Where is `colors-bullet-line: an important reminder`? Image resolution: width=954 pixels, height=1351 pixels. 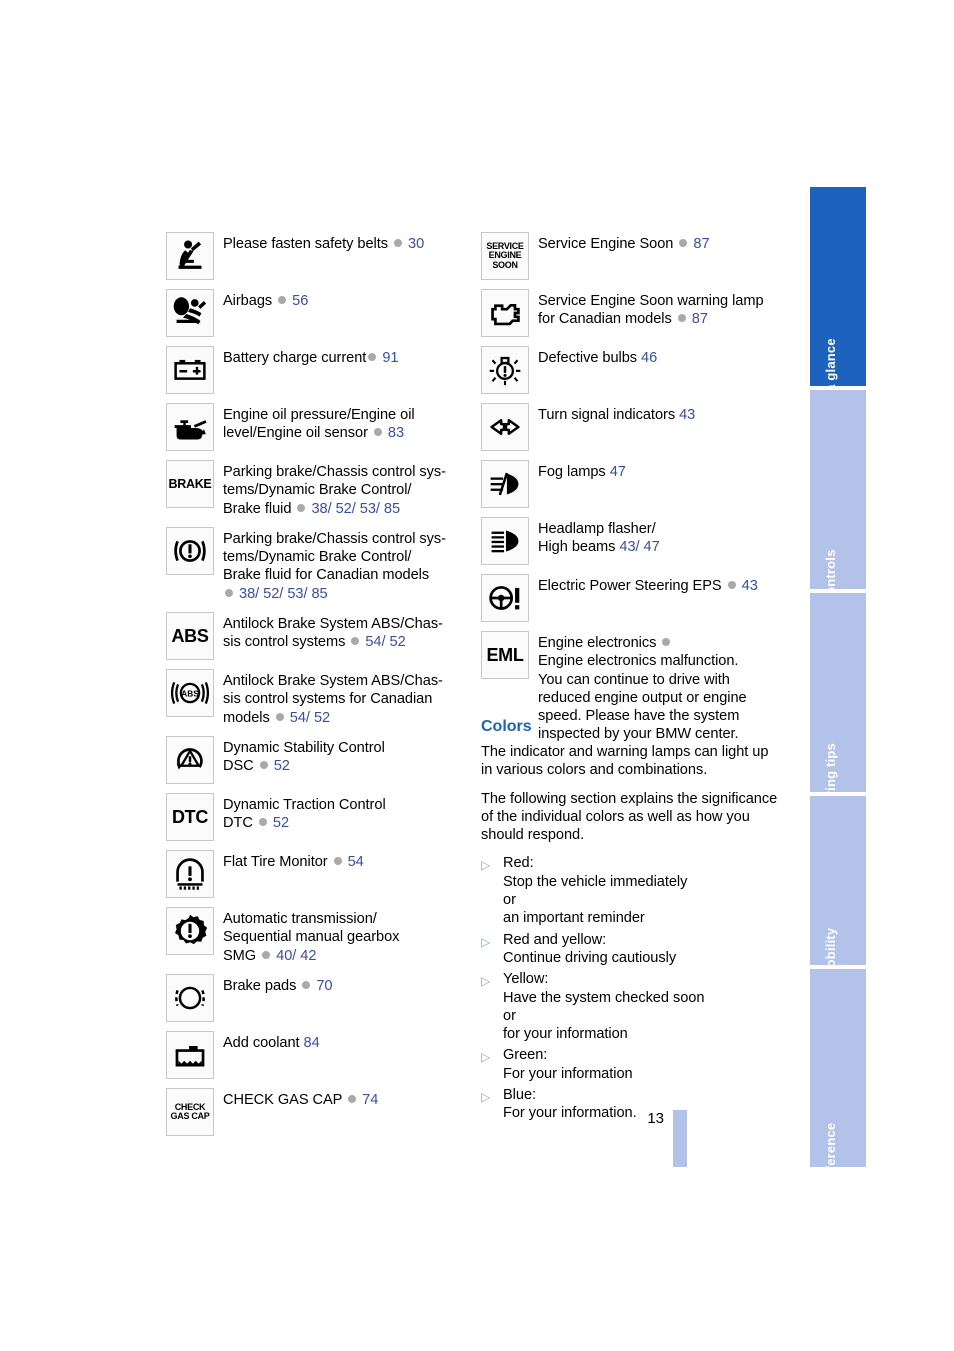
colors-bullet-line: an important reminder is located at coordinates (574, 918).